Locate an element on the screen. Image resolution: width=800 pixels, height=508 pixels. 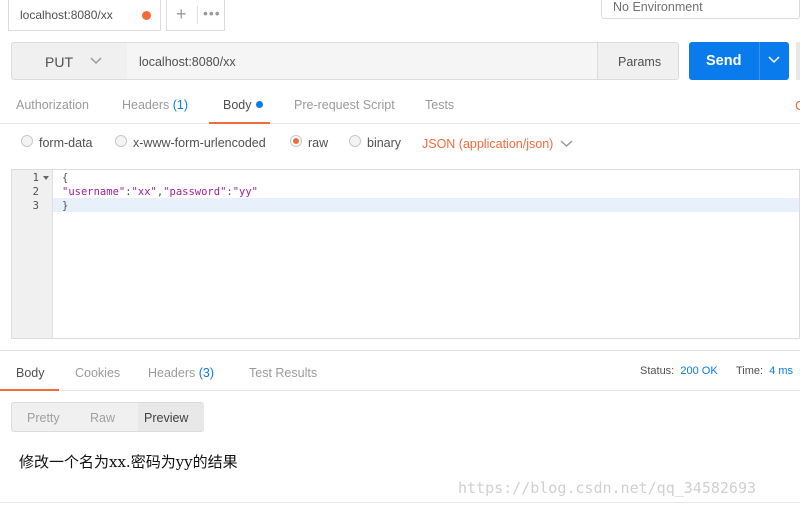
json-value: "yy" is located at coordinates (245, 192).